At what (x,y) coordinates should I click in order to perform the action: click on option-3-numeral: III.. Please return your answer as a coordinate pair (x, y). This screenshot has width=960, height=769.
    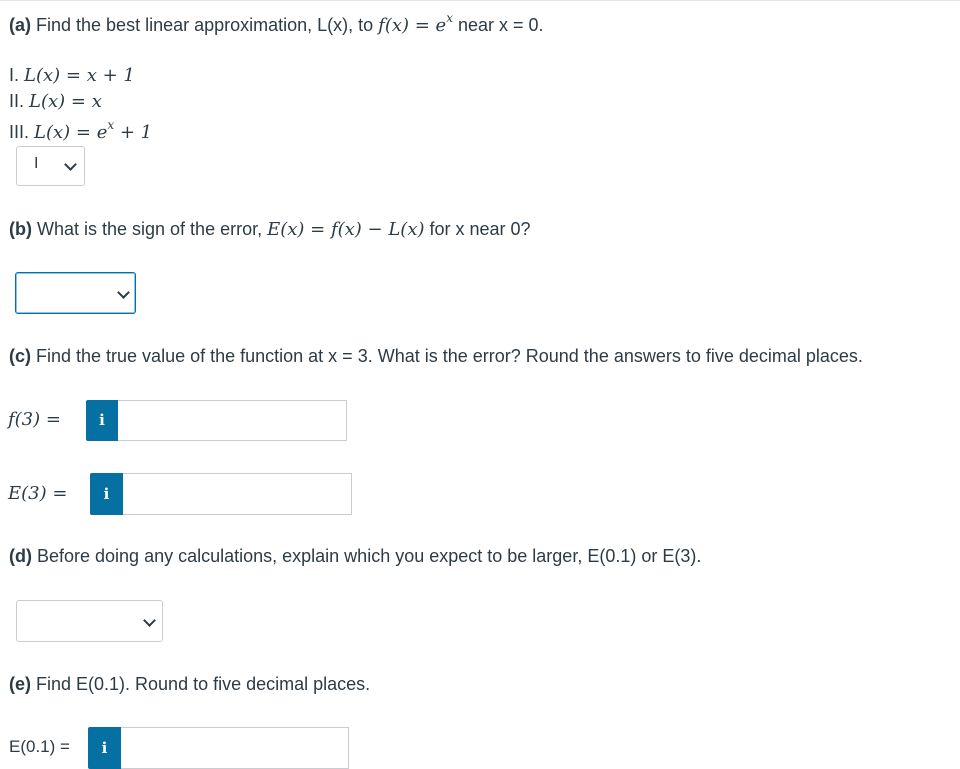
    Looking at the image, I should click on (19, 132).